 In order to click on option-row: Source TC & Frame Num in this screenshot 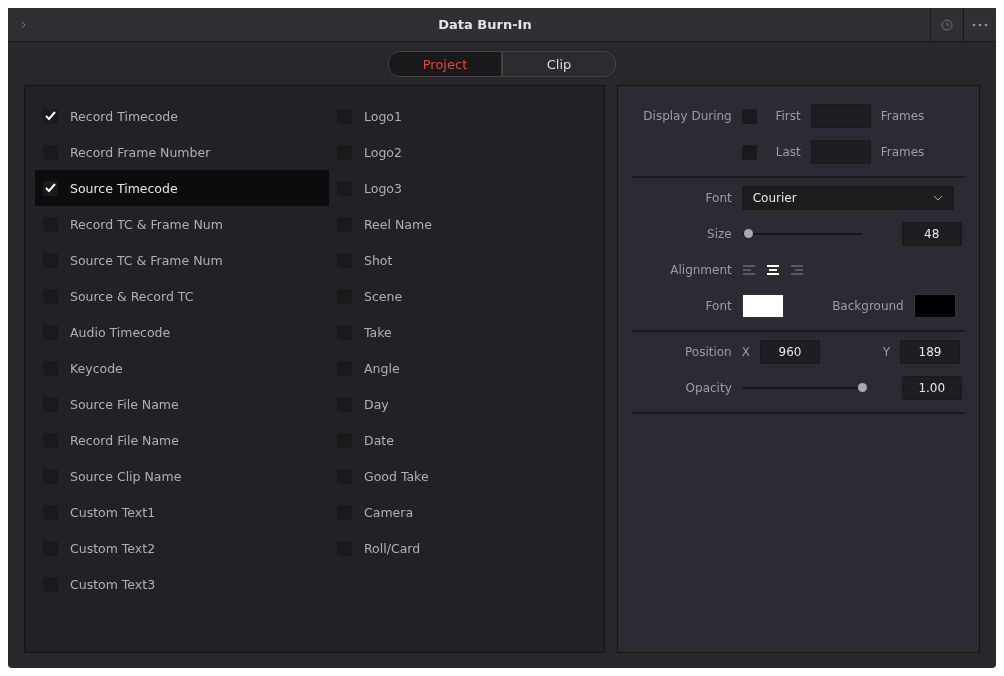, I will do `click(182, 260)`.